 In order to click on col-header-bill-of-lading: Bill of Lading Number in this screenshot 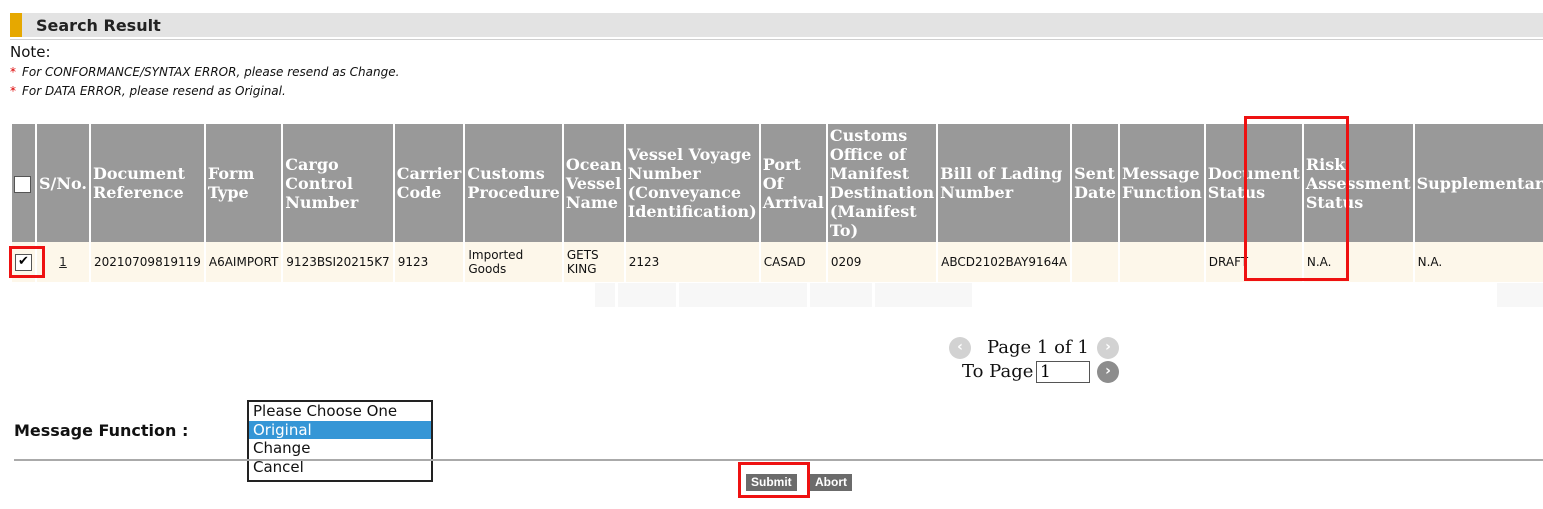, I will do `click(1004, 183)`.